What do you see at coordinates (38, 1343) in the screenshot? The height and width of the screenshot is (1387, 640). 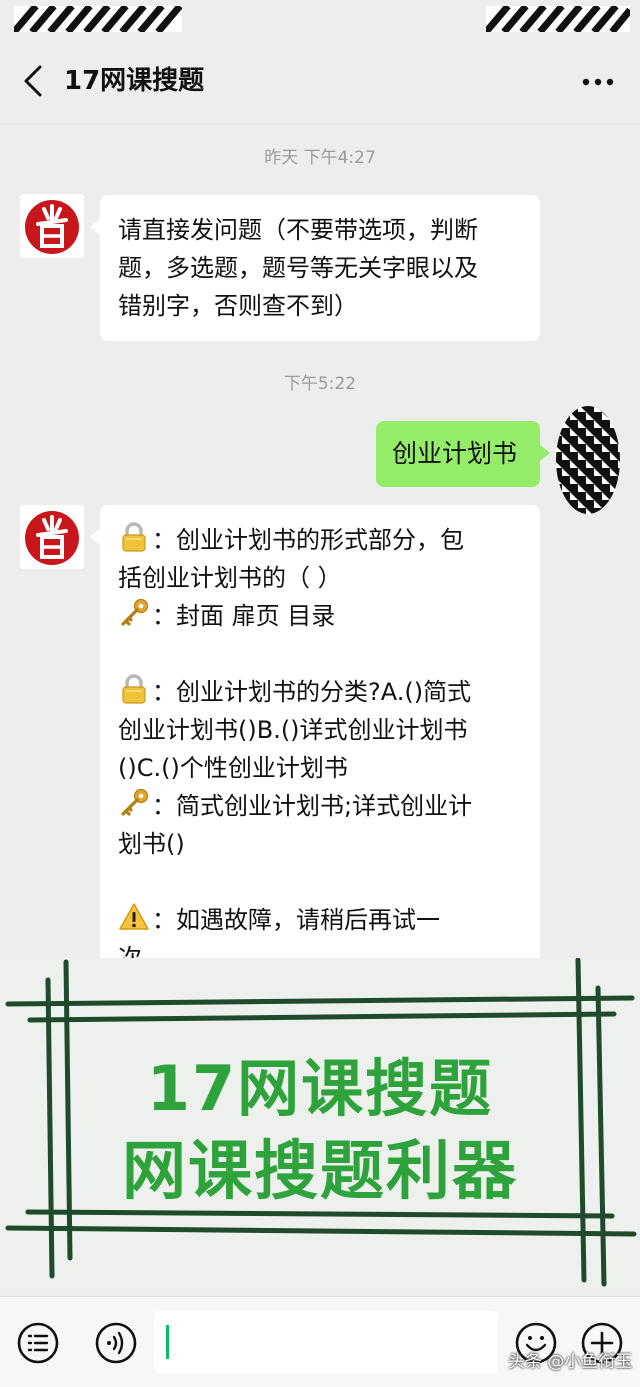 I see `list-icon` at bounding box center [38, 1343].